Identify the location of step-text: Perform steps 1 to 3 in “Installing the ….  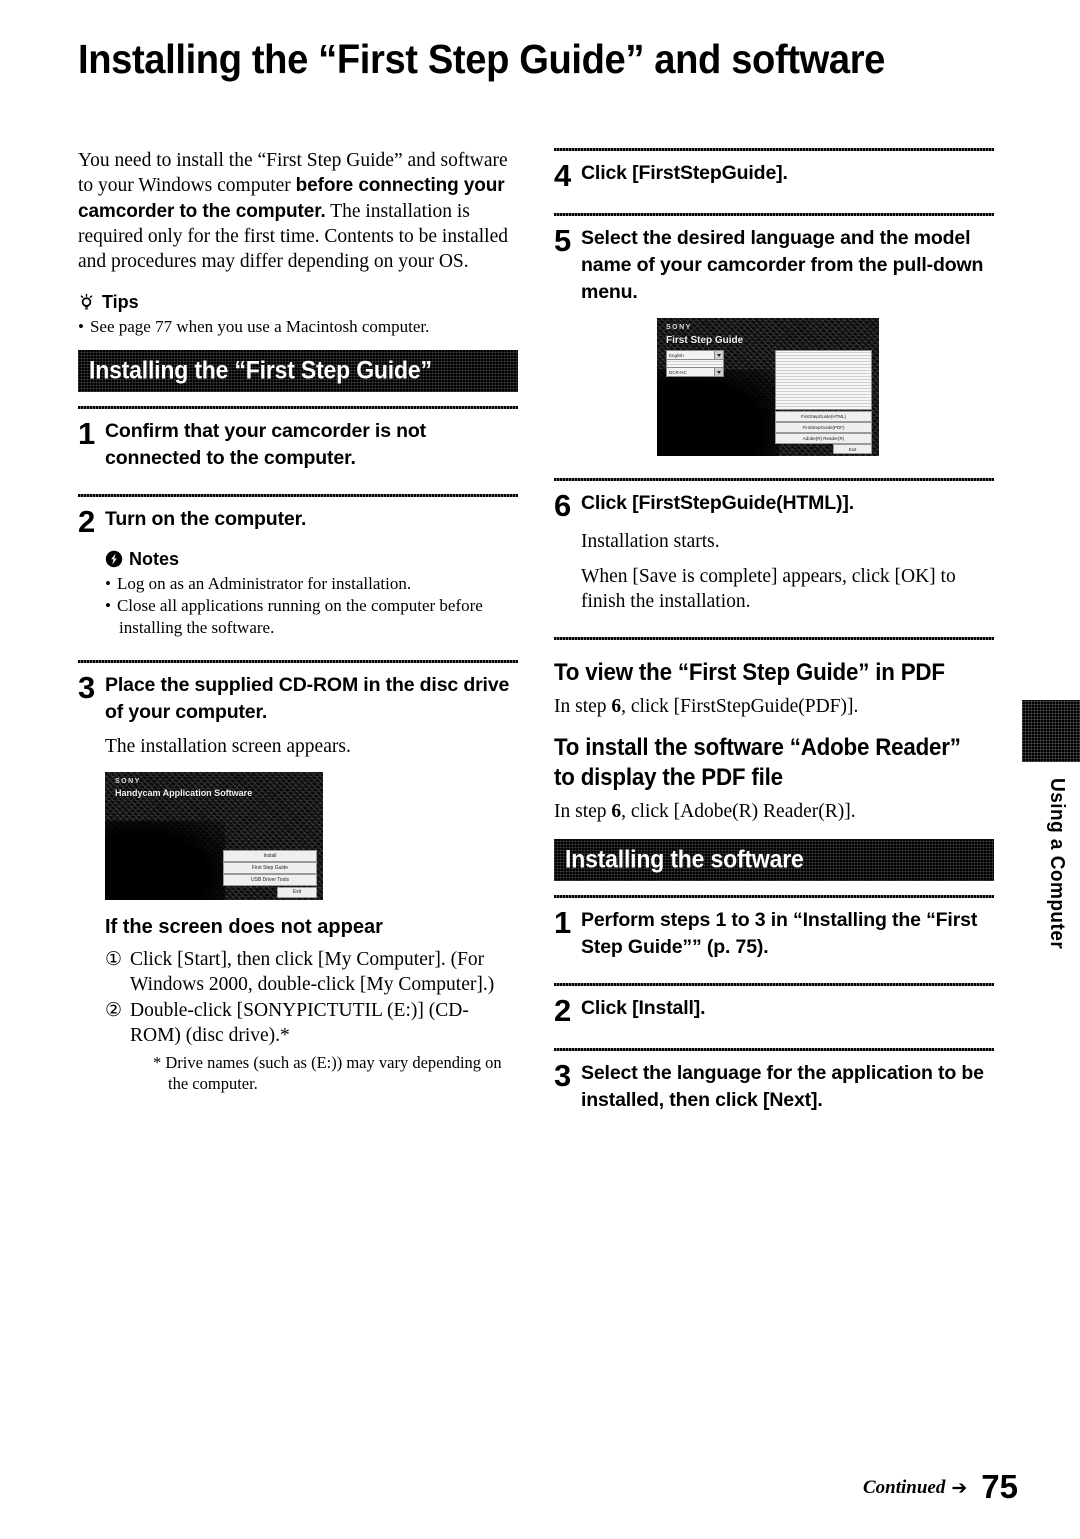
(779, 933).